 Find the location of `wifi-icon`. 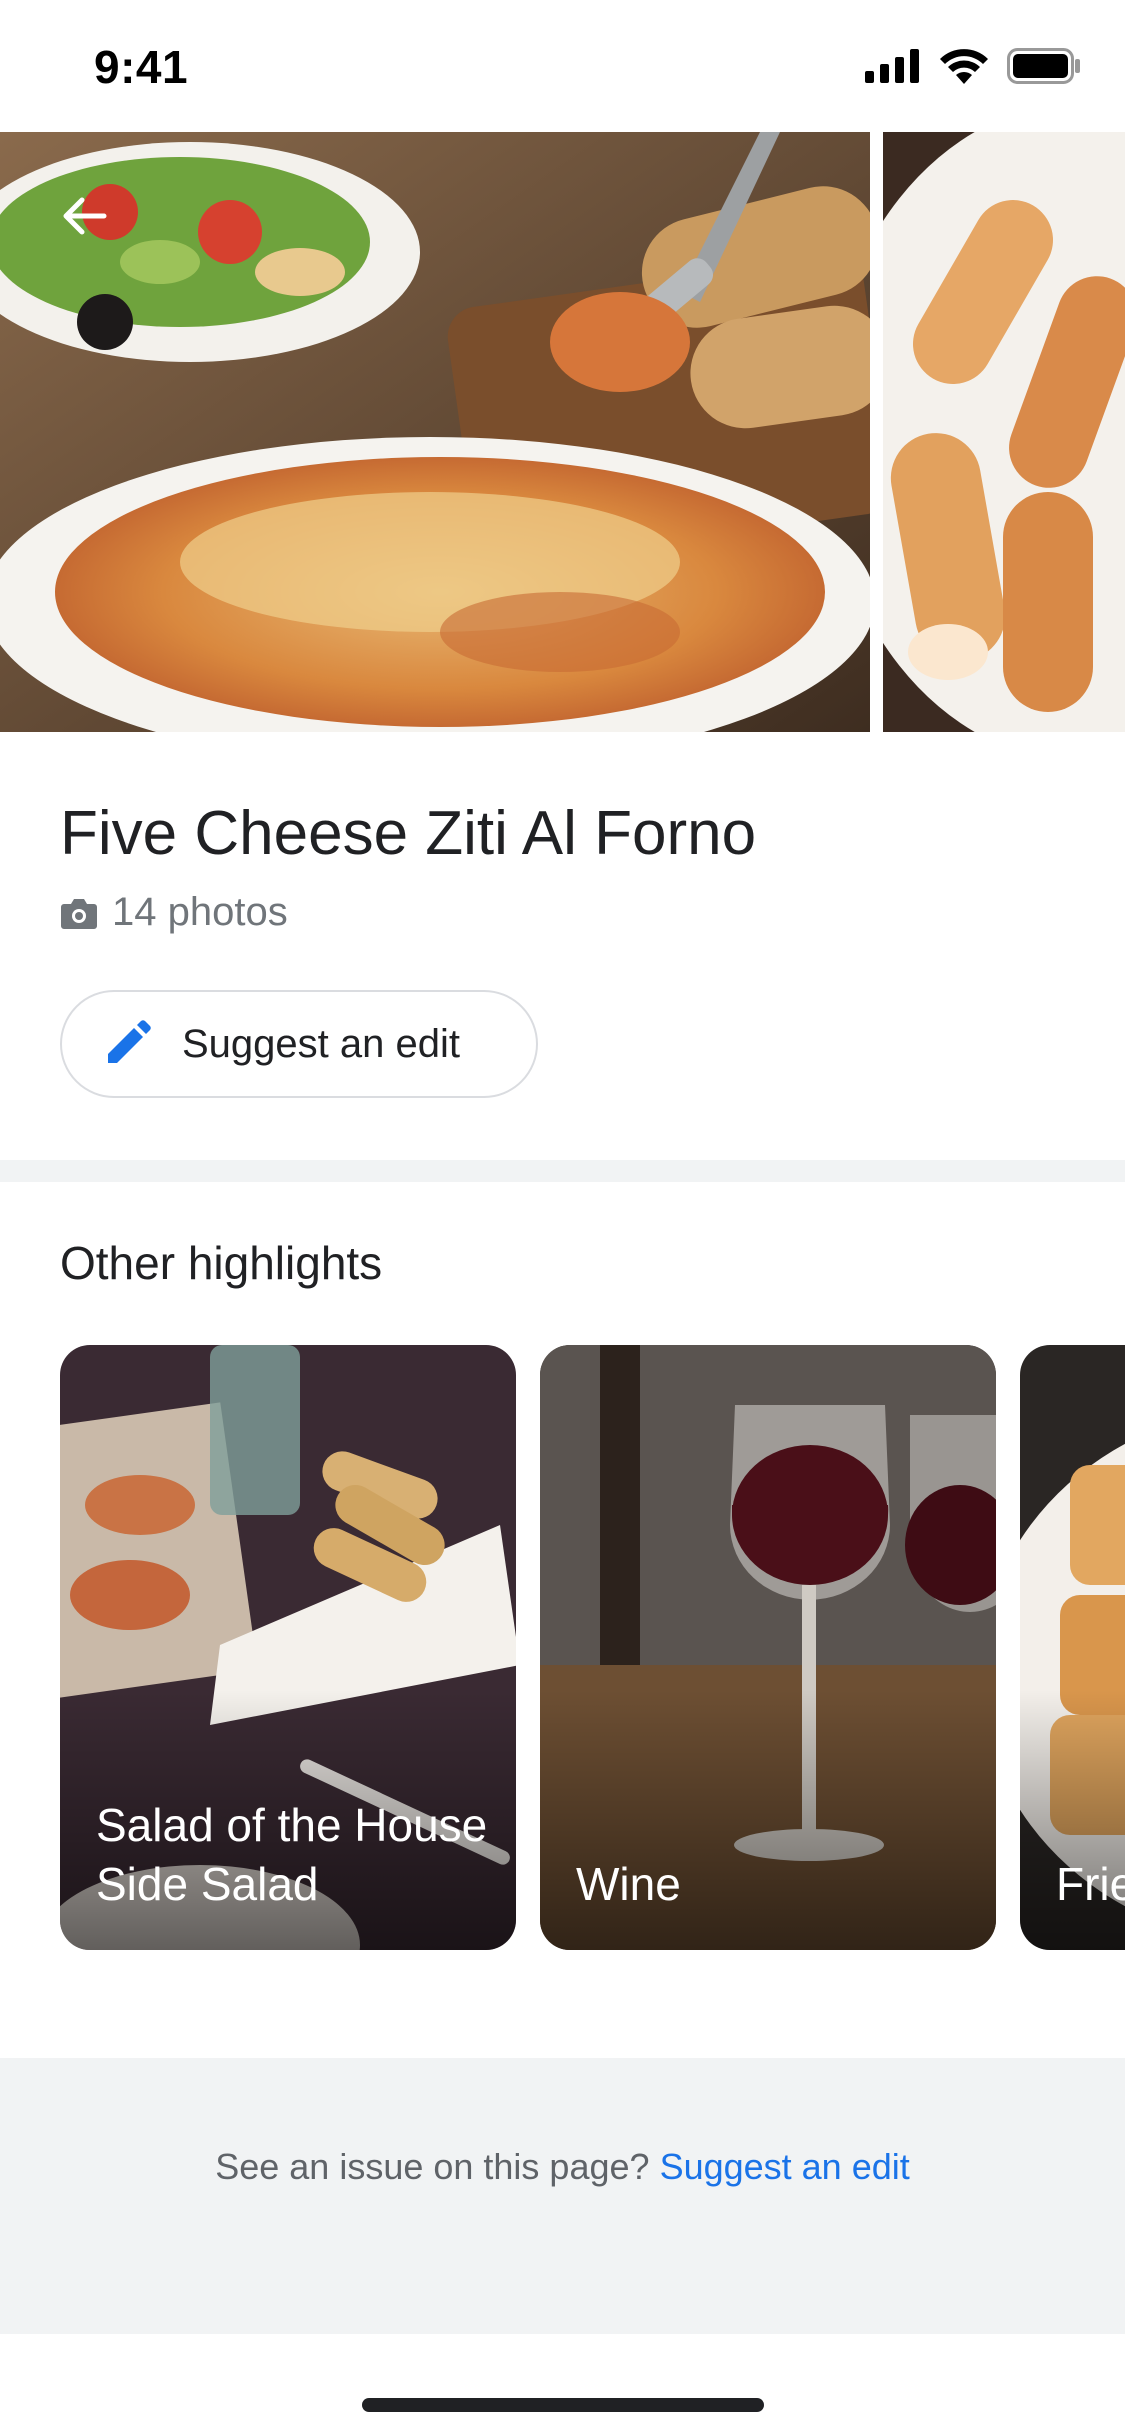

wifi-icon is located at coordinates (964, 66).